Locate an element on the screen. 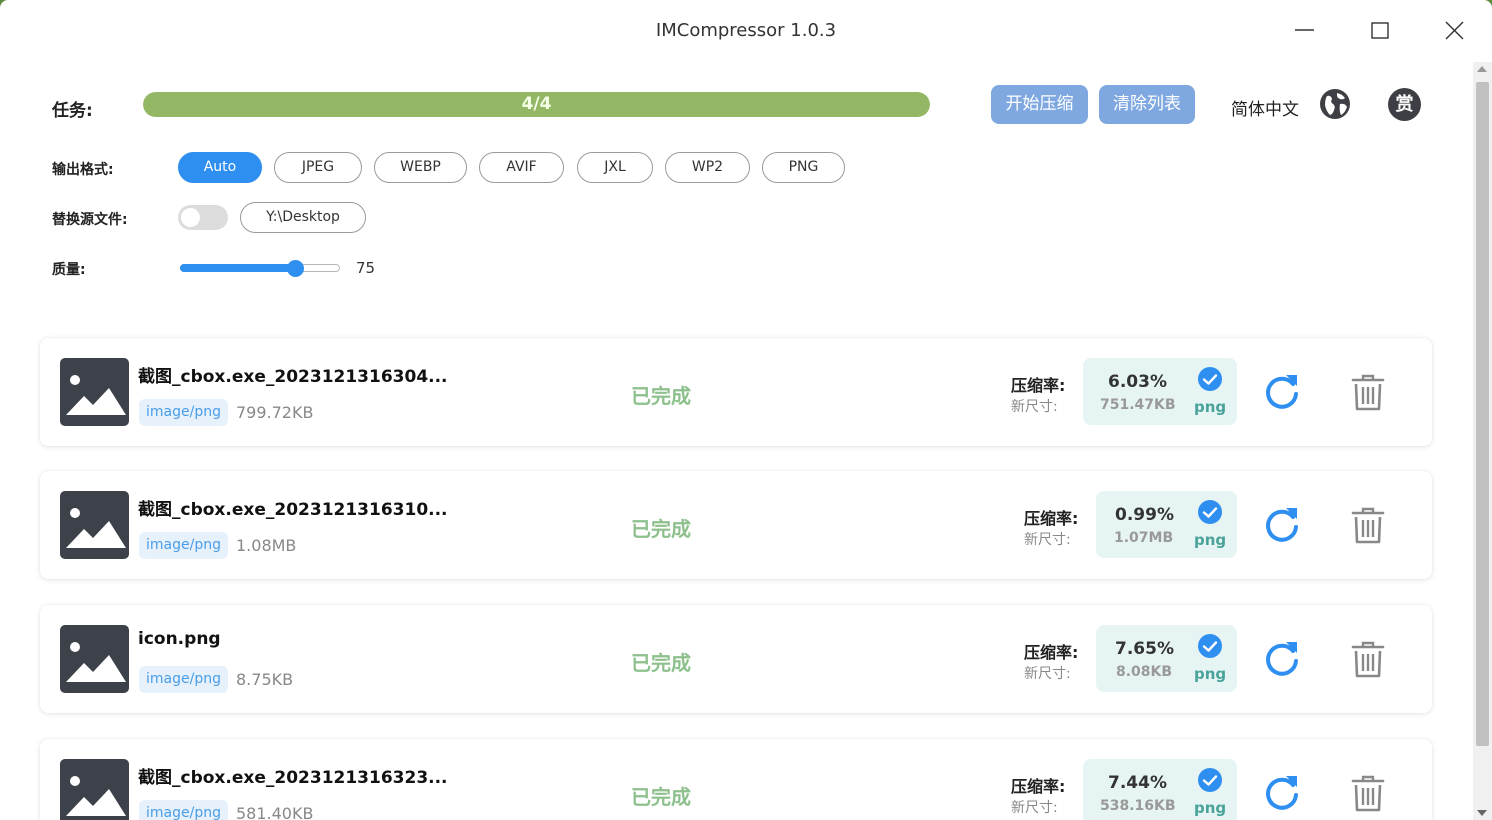  task-label: 任务: is located at coordinates (72, 111).